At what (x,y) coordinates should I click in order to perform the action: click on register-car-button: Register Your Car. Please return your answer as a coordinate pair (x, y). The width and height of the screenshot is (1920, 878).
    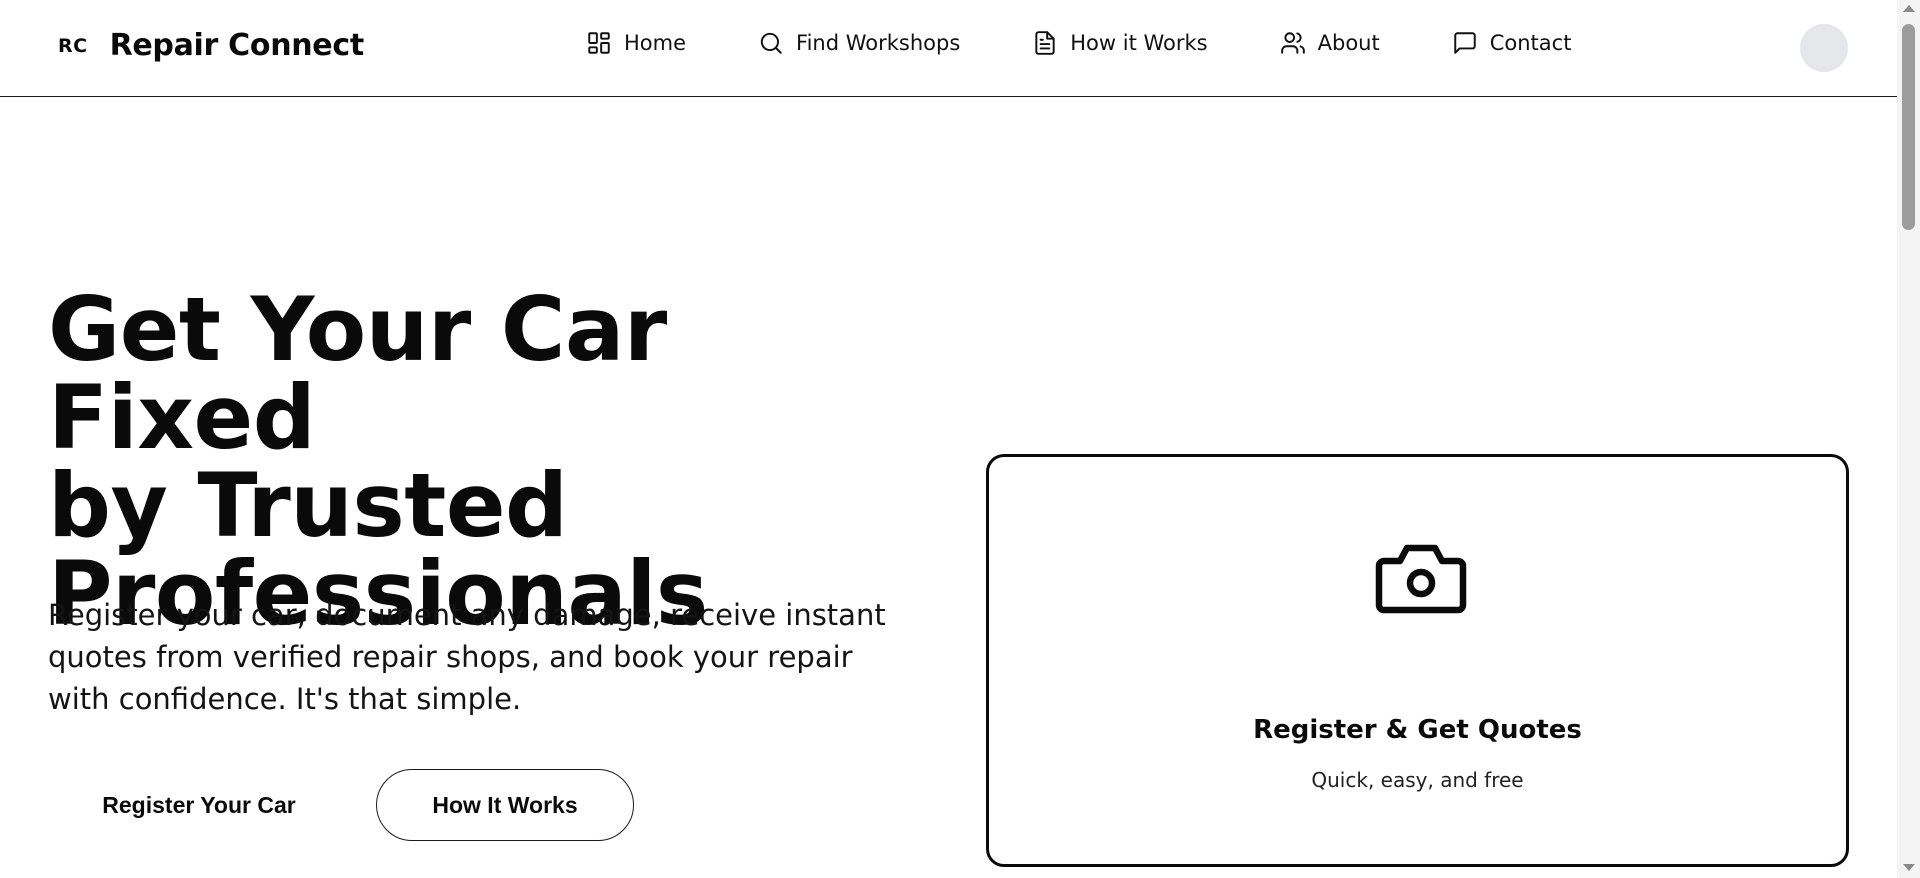
    Looking at the image, I should click on (199, 805).